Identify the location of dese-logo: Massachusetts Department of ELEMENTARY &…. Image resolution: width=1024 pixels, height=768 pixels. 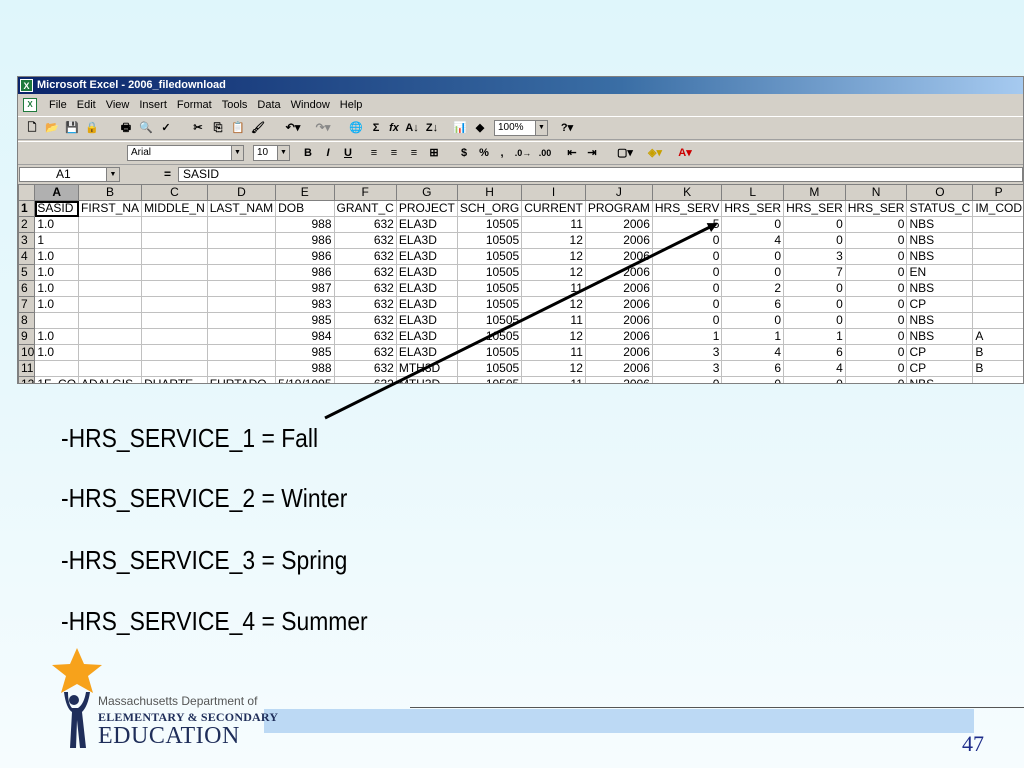
(164, 700).